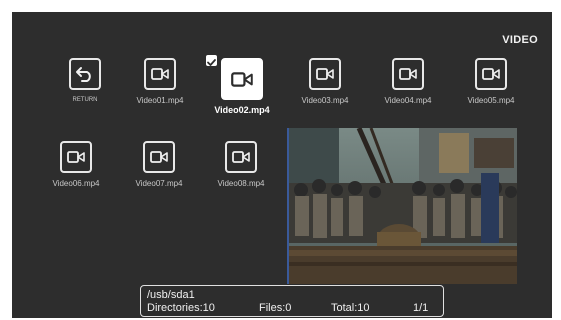  I want to click on file-tile-video03: Video03.mp4, so click(325, 81).